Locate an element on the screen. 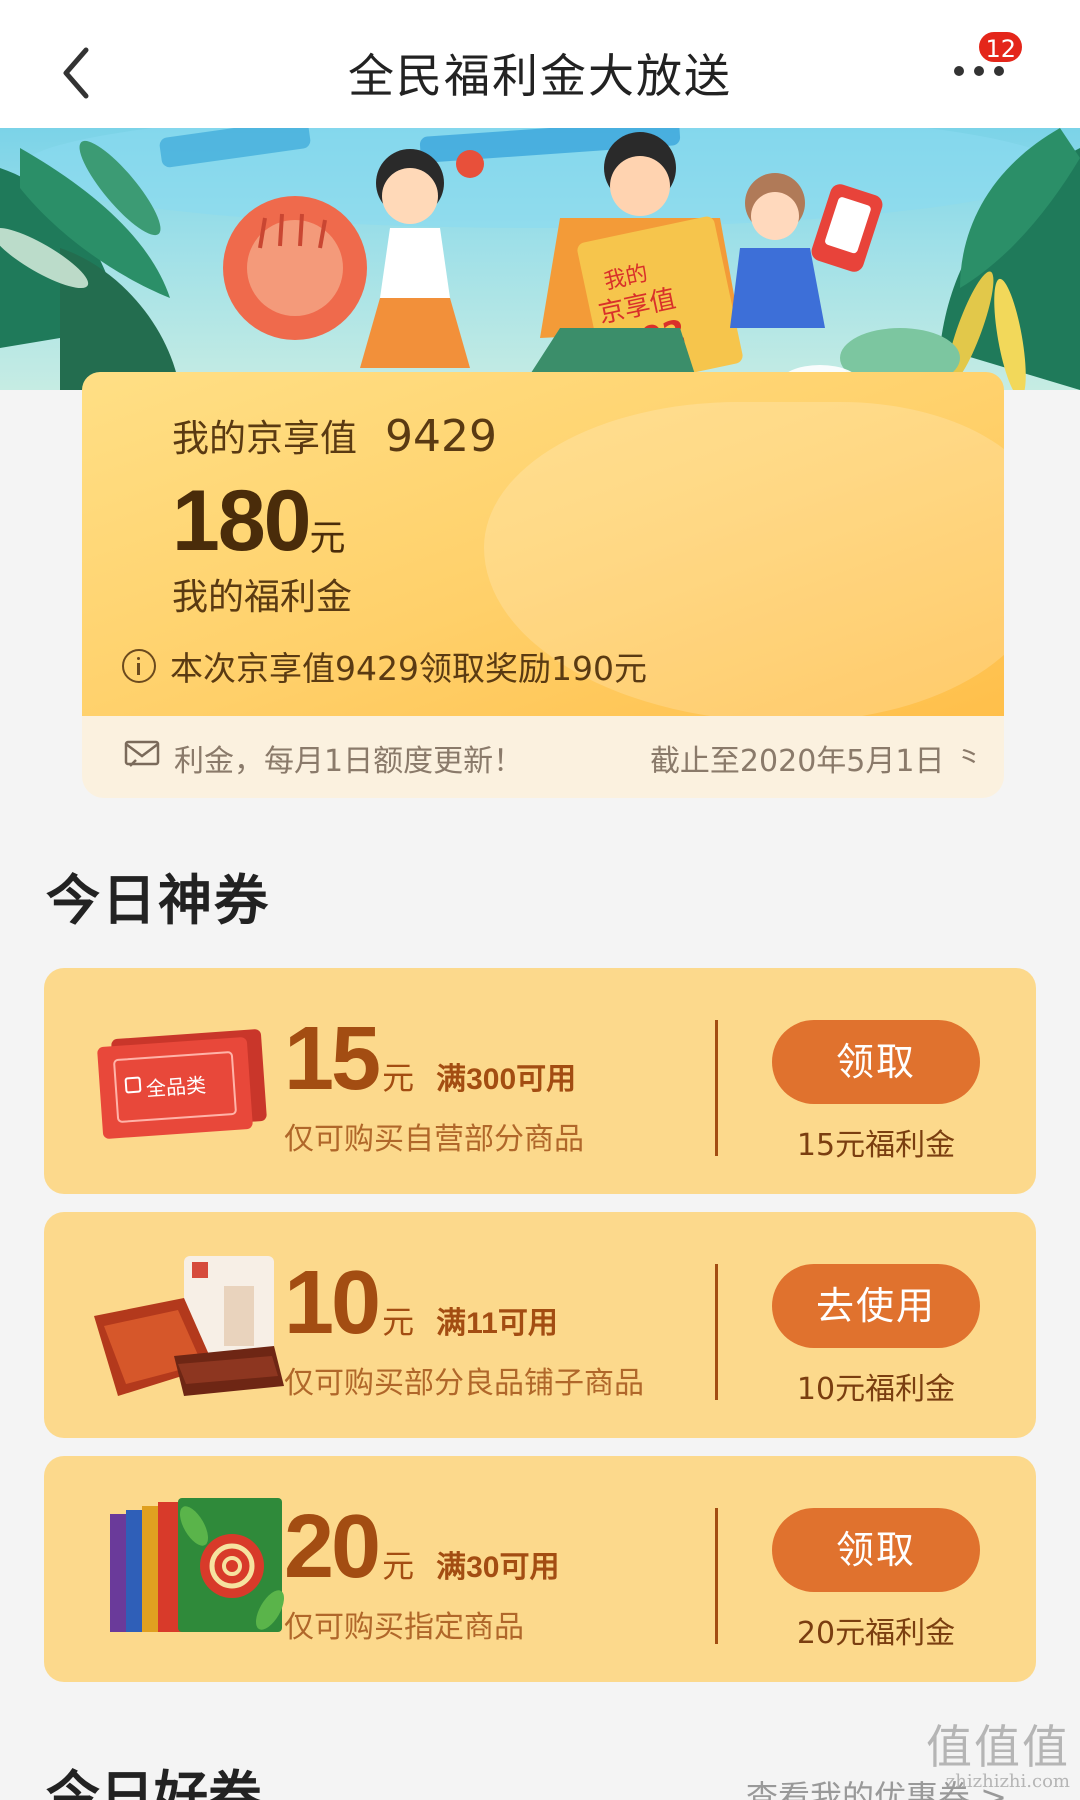 Image resolution: width=1080 pixels, height=1800 pixels. coupon-amount-number: 15 is located at coordinates (332, 1059).